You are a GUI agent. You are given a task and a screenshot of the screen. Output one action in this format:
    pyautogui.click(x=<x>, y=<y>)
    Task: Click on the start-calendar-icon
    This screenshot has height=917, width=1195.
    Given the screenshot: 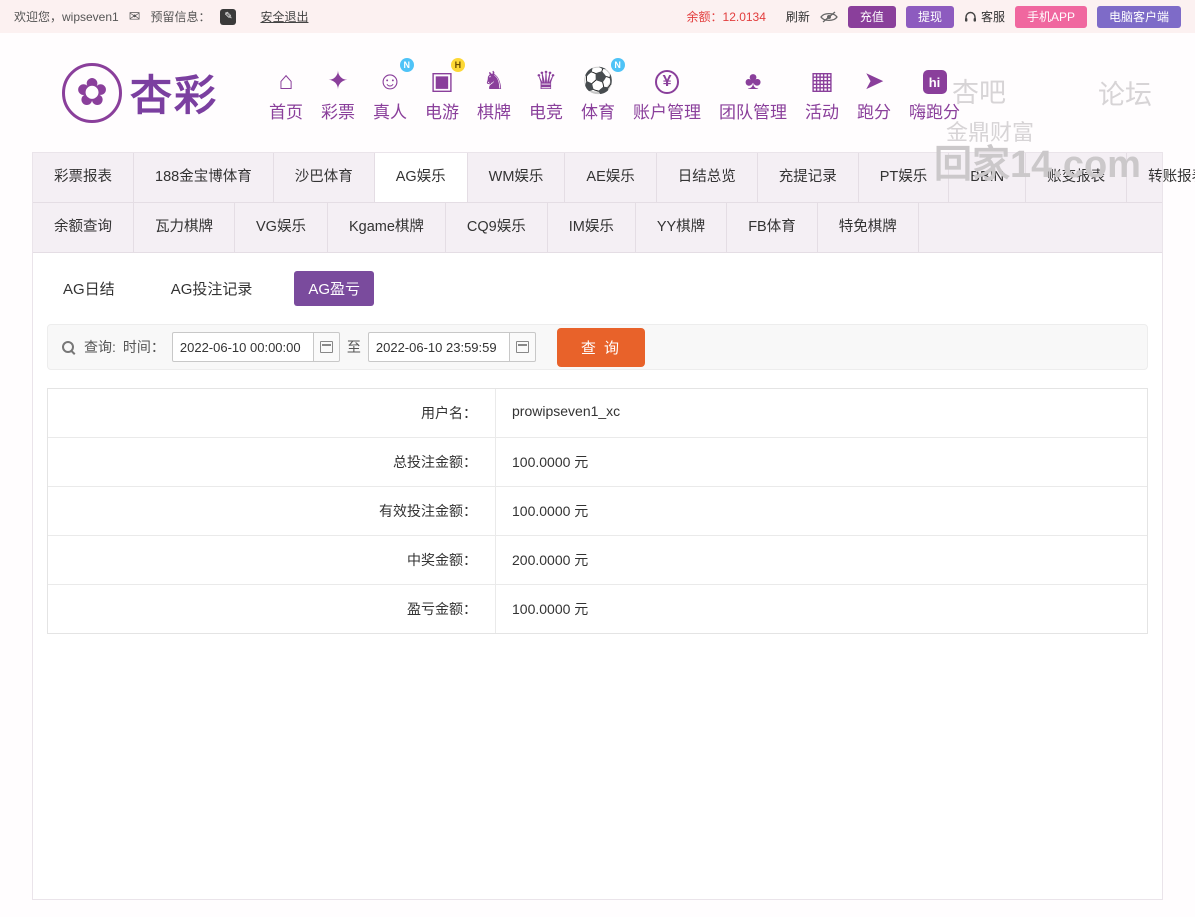 What is the action you would take?
    pyautogui.click(x=326, y=347)
    